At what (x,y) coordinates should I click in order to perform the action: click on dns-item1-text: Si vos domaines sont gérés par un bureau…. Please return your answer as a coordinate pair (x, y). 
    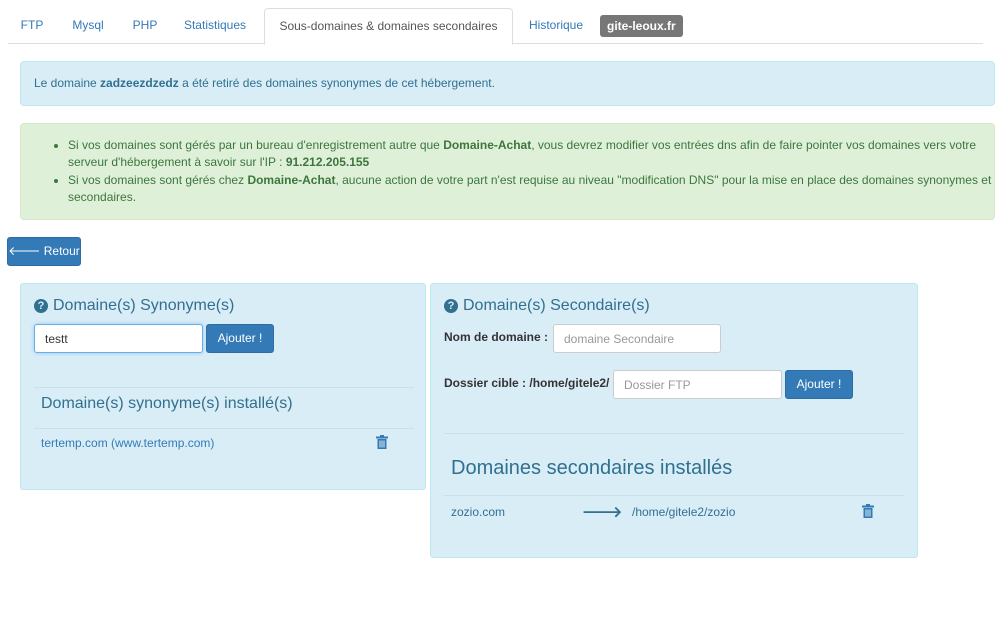
    Looking at the image, I should click on (256, 145).